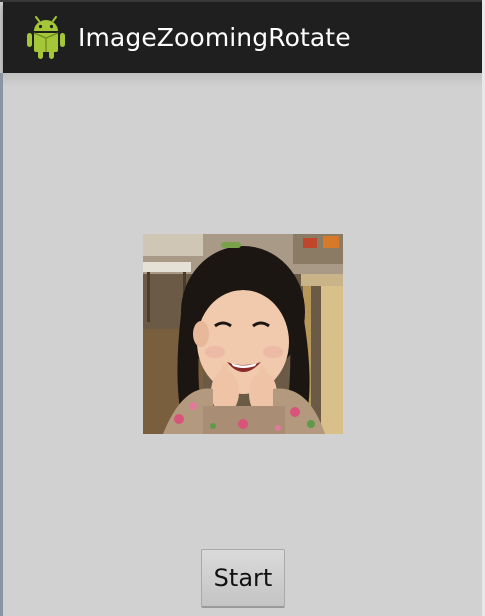  I want to click on start-button: Start, so click(243, 578).